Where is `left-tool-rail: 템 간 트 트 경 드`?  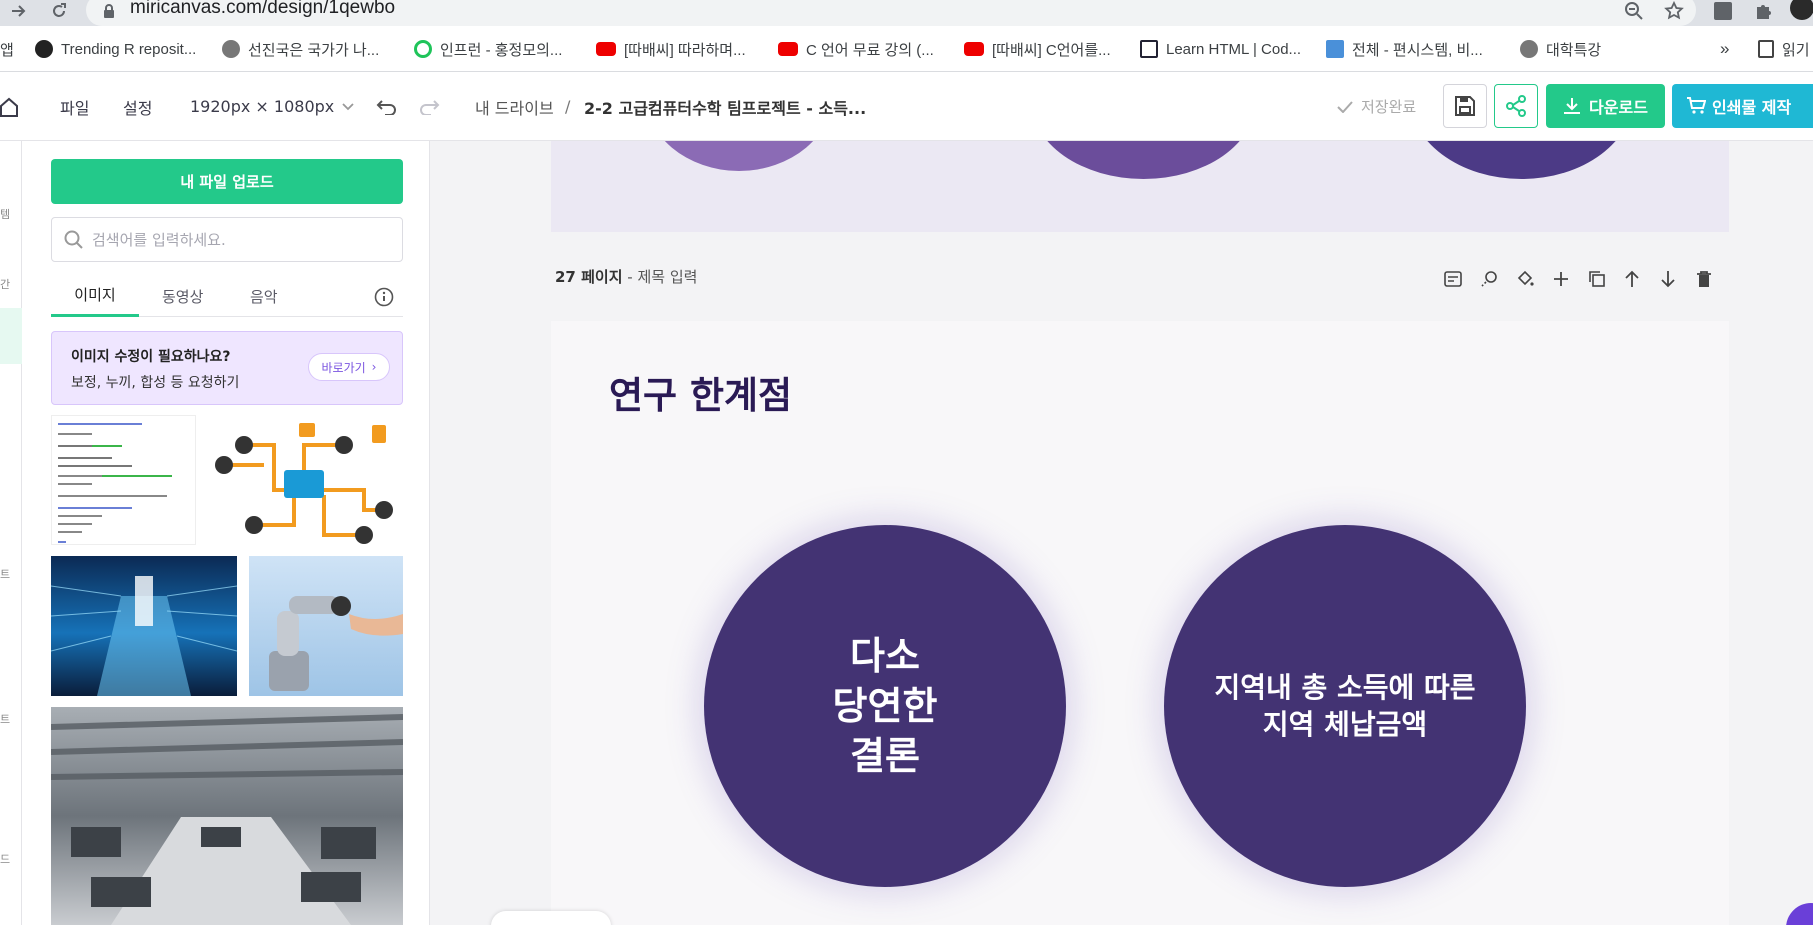 left-tool-rail: 템 간 트 트 경 드 is located at coordinates (11, 533).